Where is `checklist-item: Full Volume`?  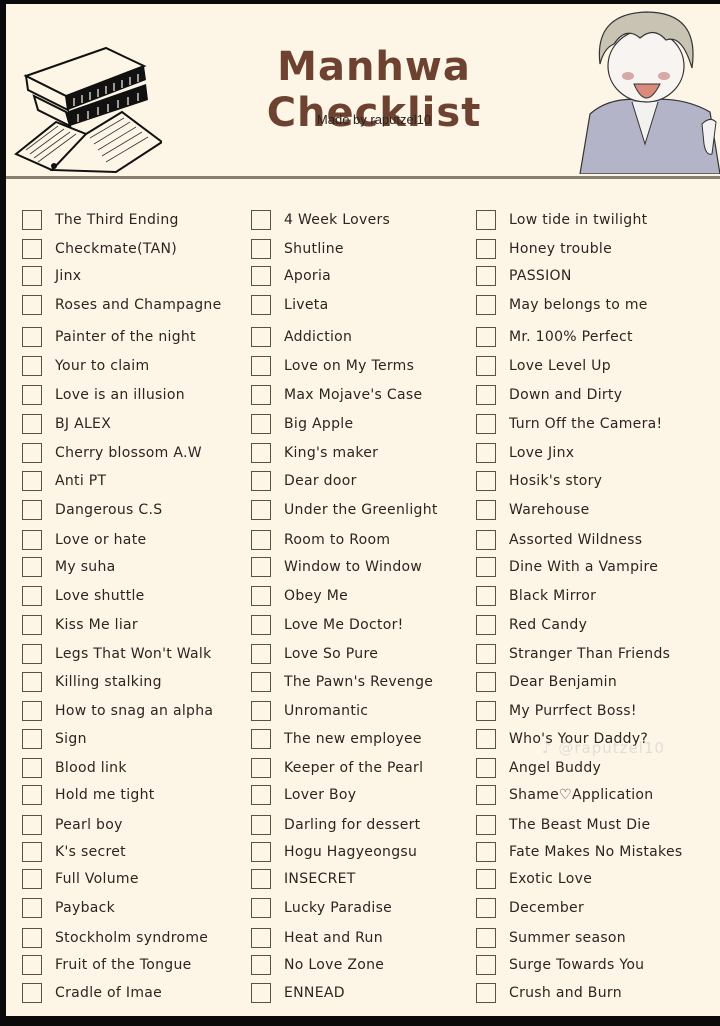 checklist-item: Full Volume is located at coordinates (80, 879).